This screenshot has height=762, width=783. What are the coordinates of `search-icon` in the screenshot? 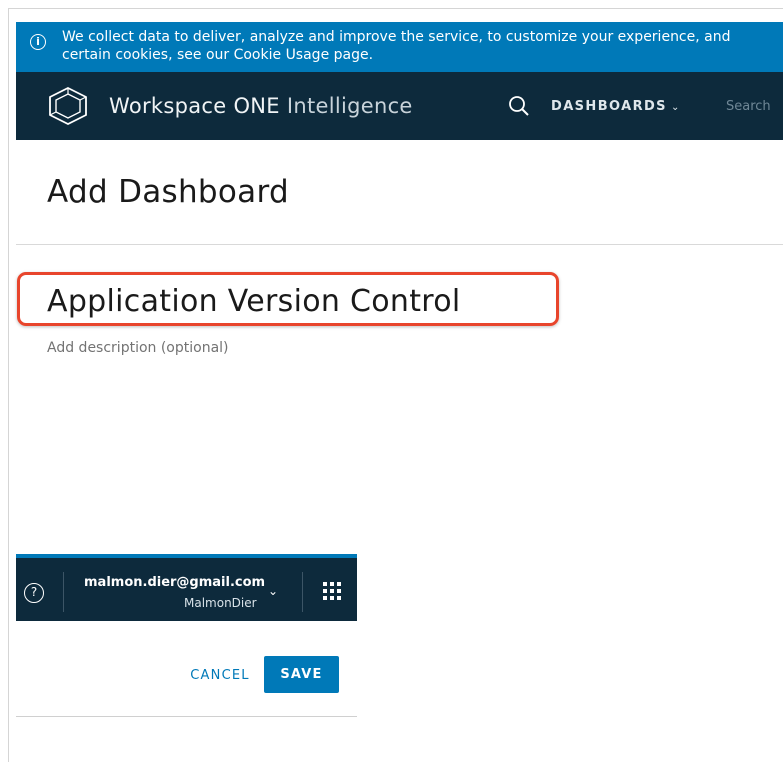 It's located at (519, 106).